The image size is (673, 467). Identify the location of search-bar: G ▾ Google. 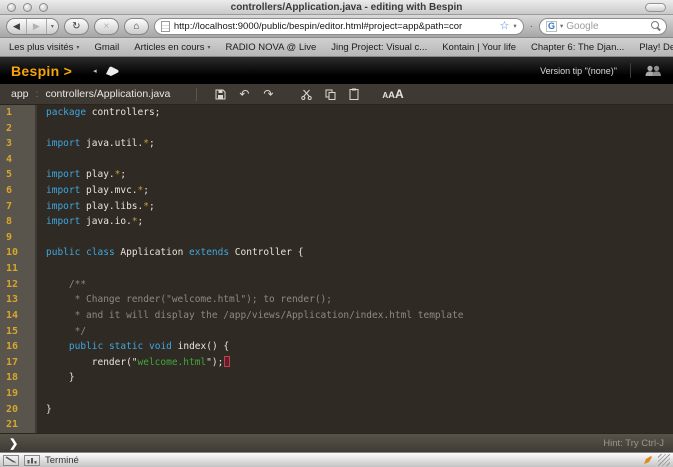
(603, 26).